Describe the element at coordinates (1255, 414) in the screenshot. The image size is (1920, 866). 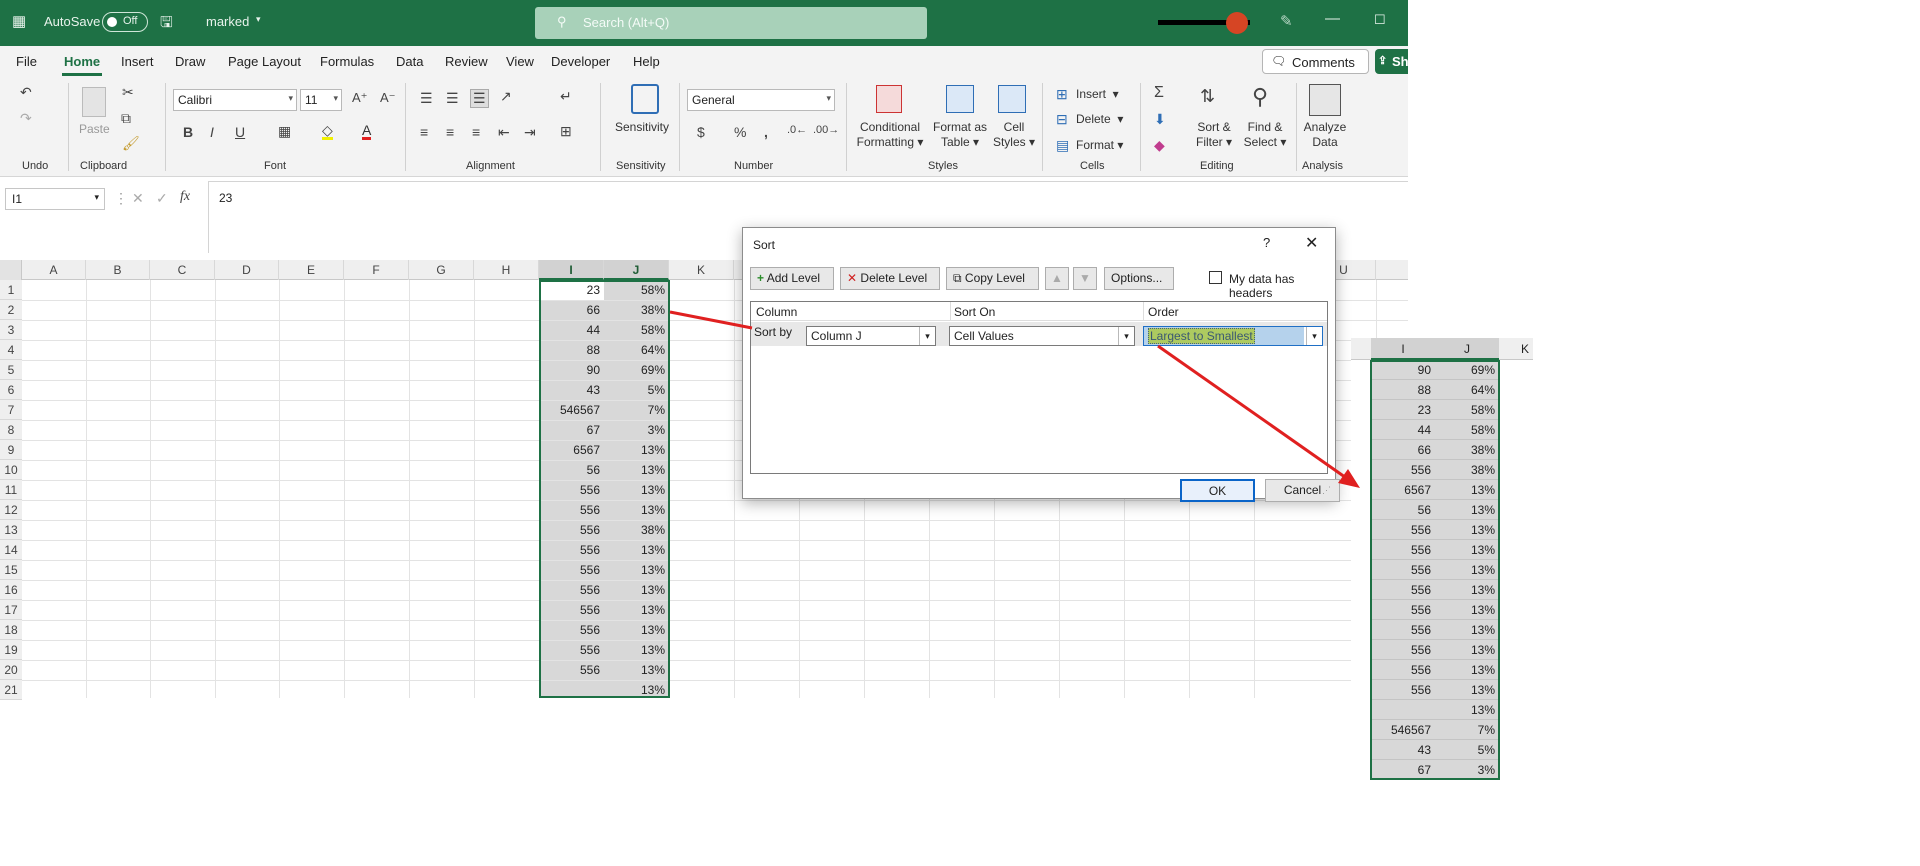
I see `arrow-to-result` at that location.